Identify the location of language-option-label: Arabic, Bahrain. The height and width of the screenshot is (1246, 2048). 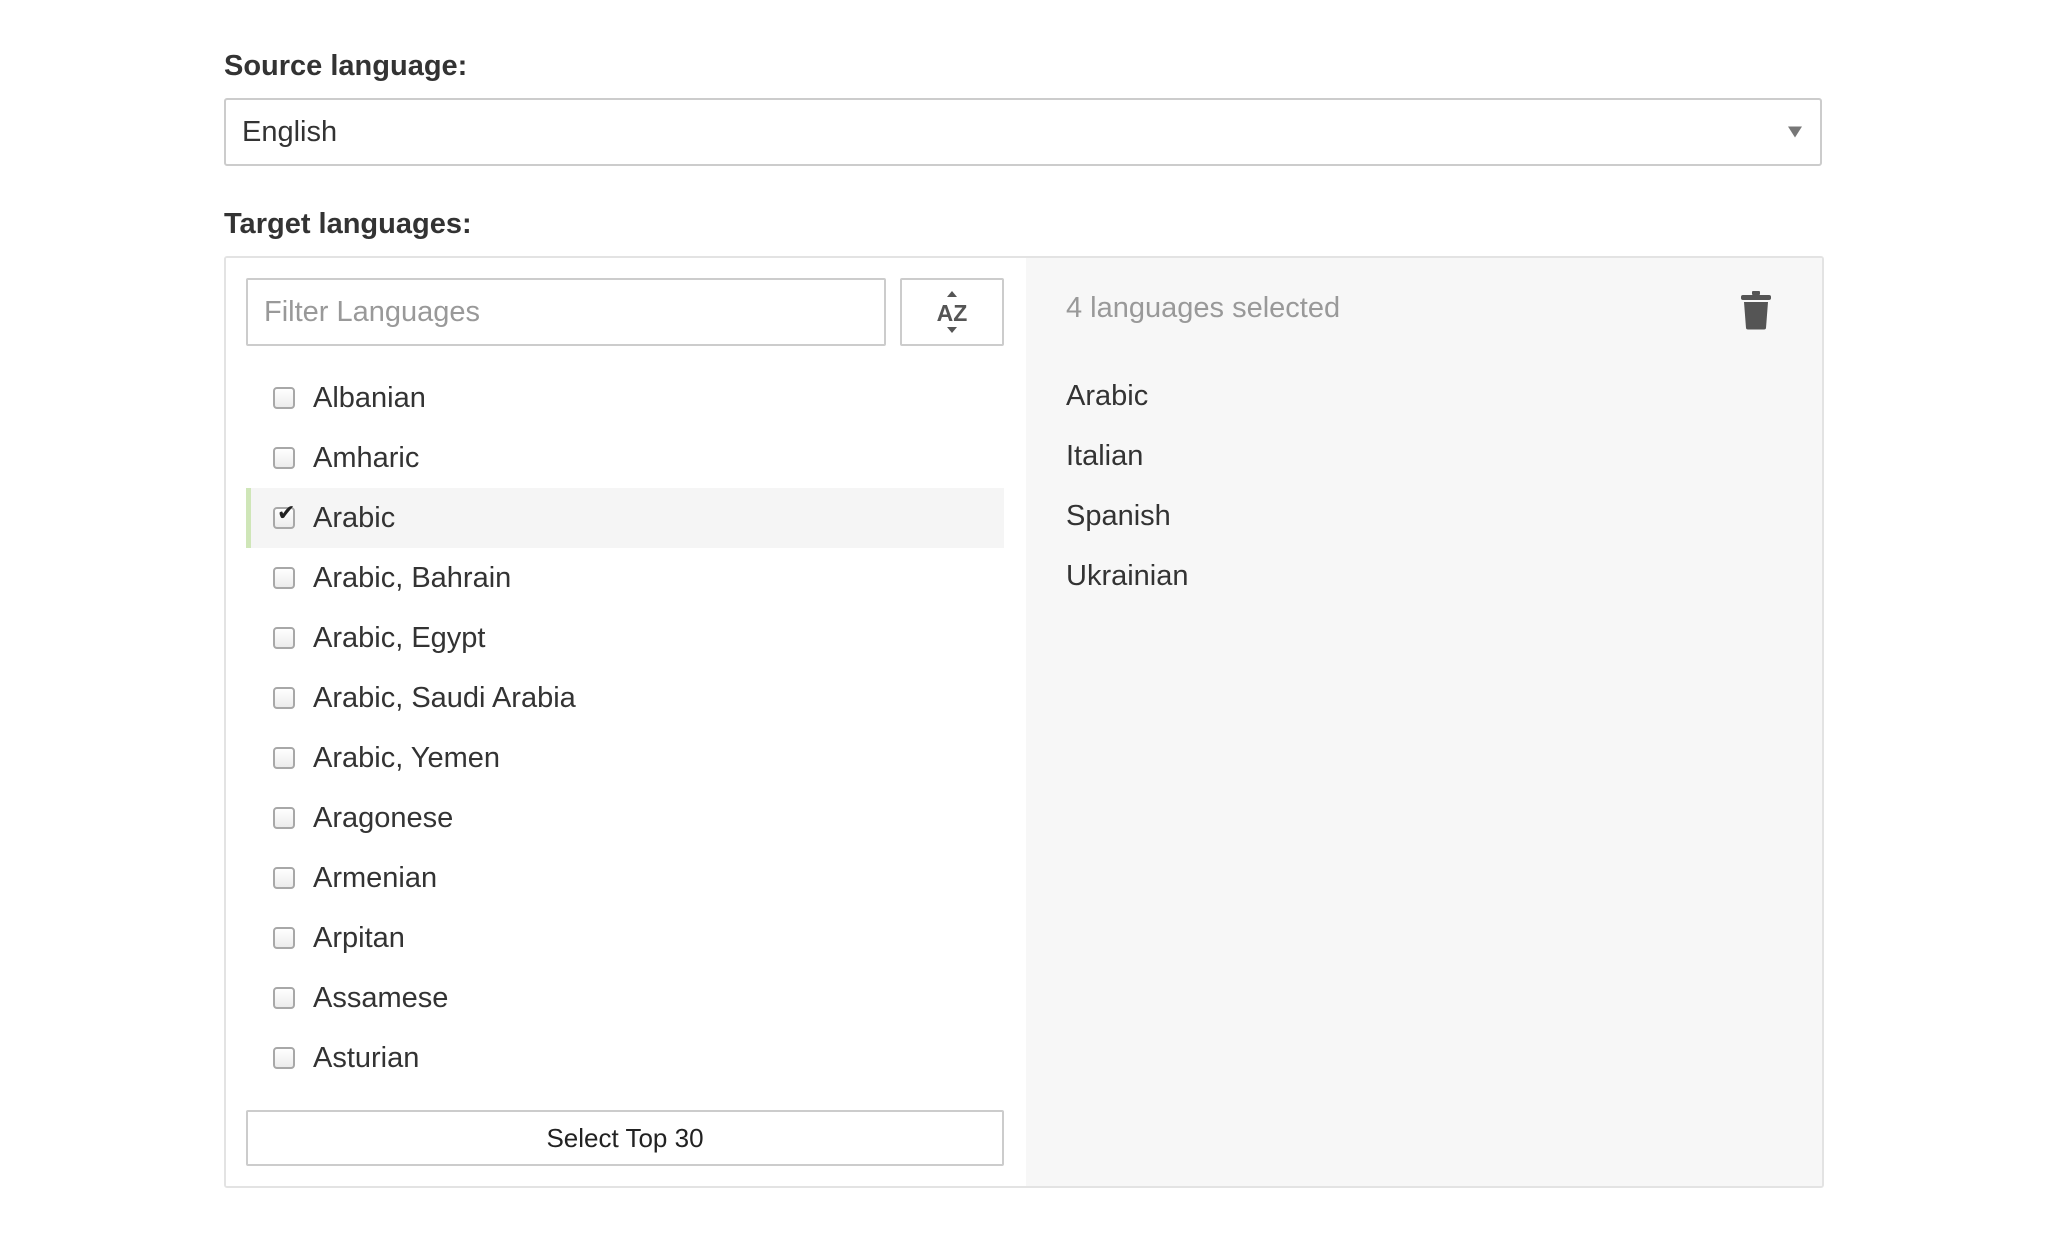
(412, 577).